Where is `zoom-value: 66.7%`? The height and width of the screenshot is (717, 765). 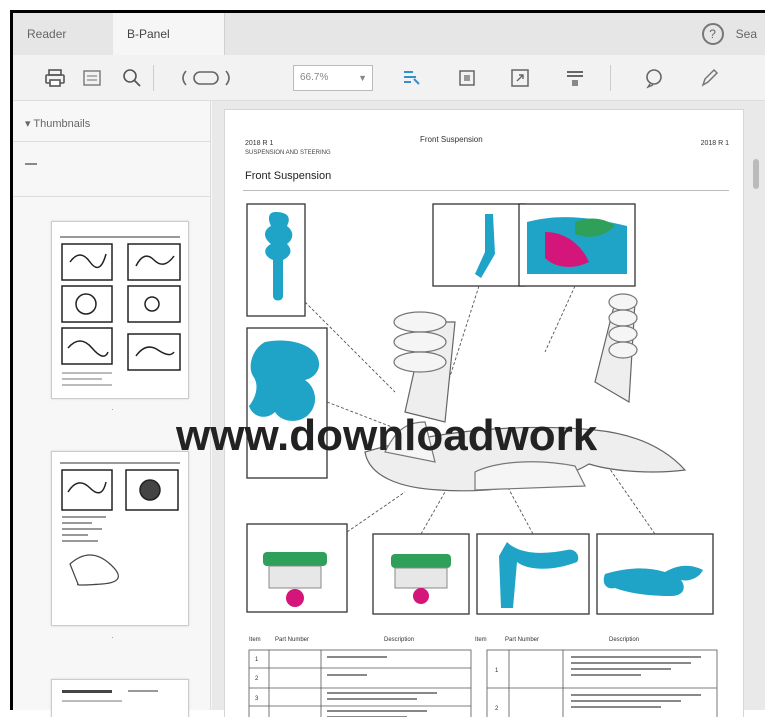 zoom-value: 66.7% is located at coordinates (314, 77).